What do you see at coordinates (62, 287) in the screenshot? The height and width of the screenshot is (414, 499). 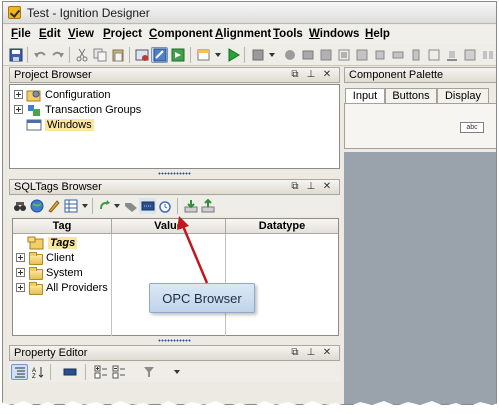 I see `tag-row-all-providers: All Providers` at bounding box center [62, 287].